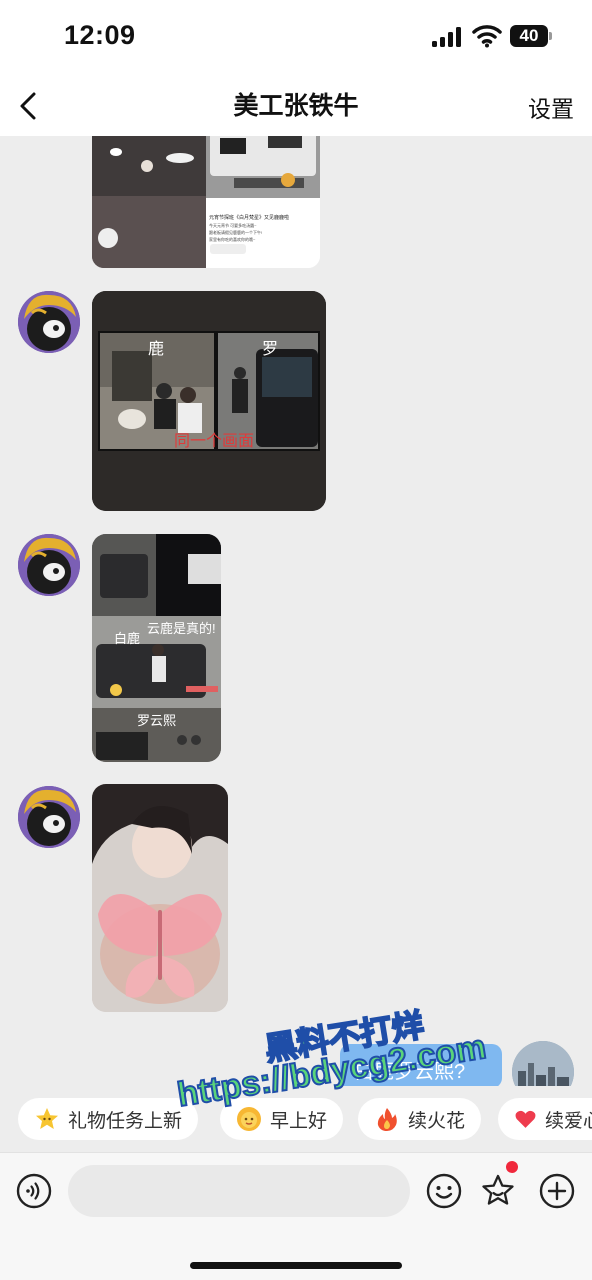 The image size is (592, 1280). Describe the element at coordinates (127, 638) in the screenshot. I see `image-label: 白鹿` at that location.